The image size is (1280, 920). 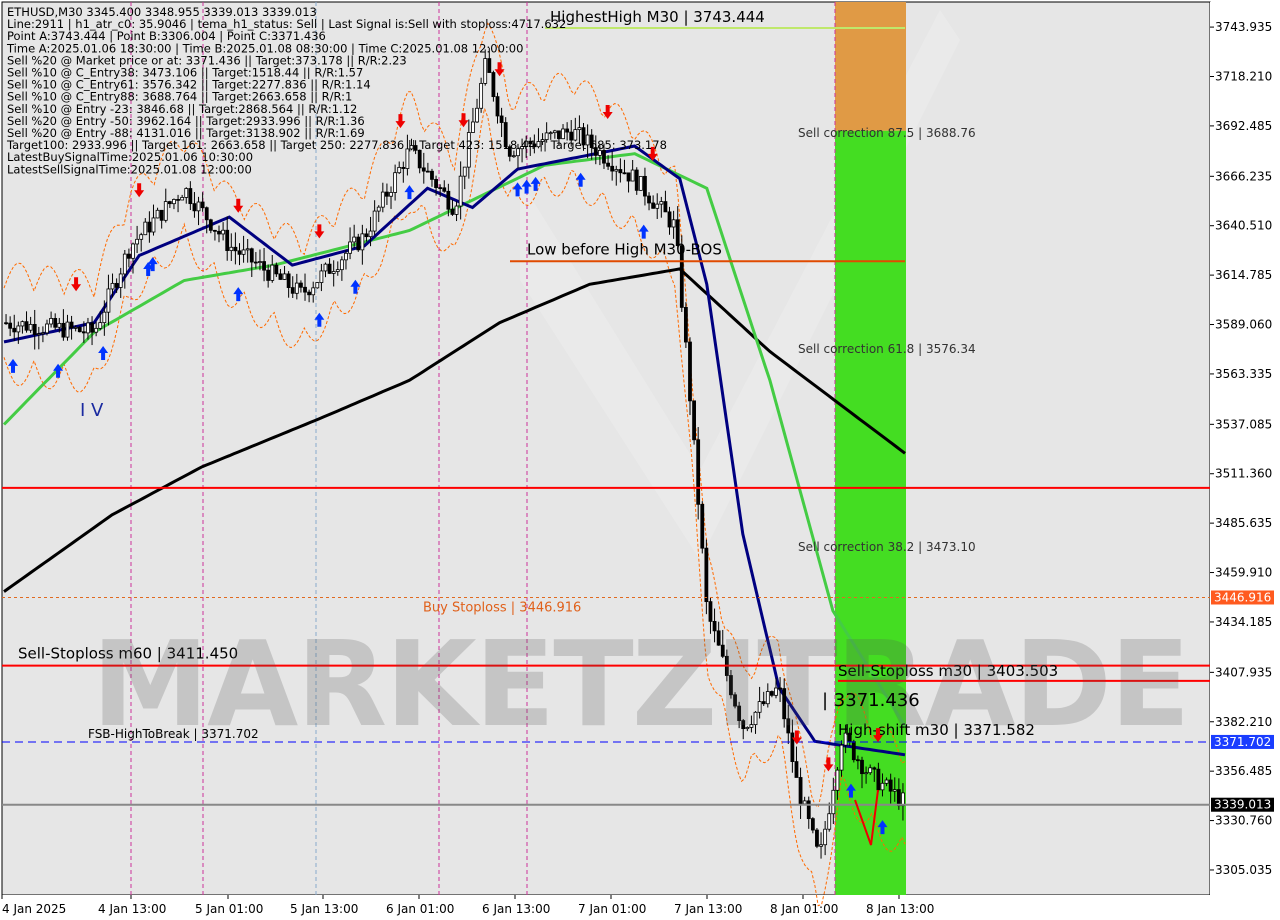 I want to click on green-zone-right, so click(x=870, y=512).